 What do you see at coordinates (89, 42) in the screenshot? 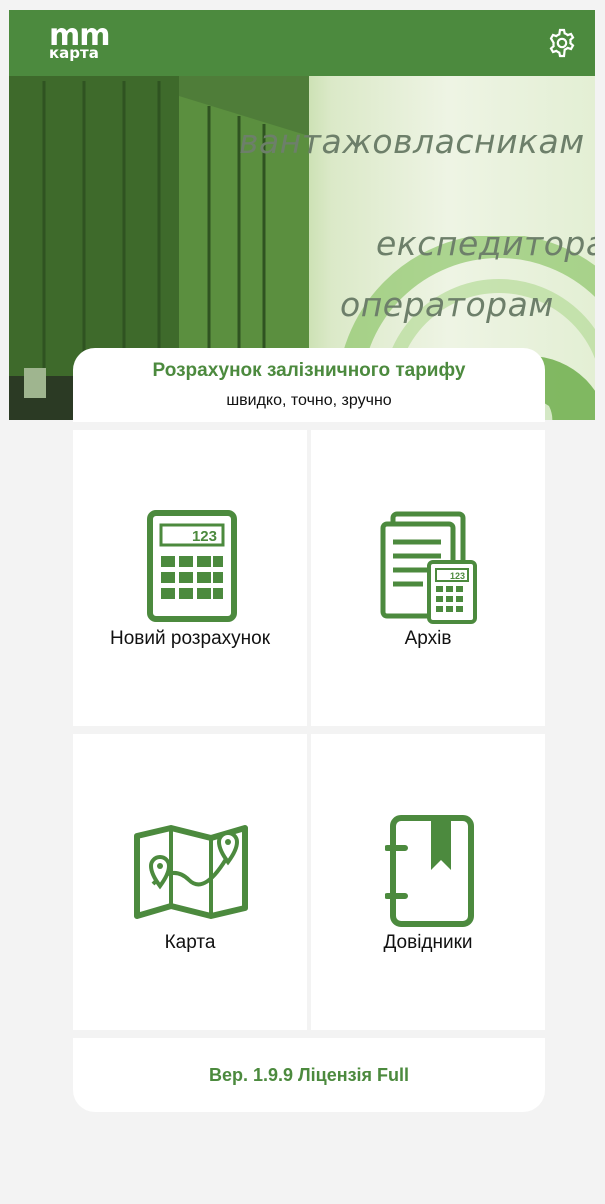
I see `app-logo: mm карта` at bounding box center [89, 42].